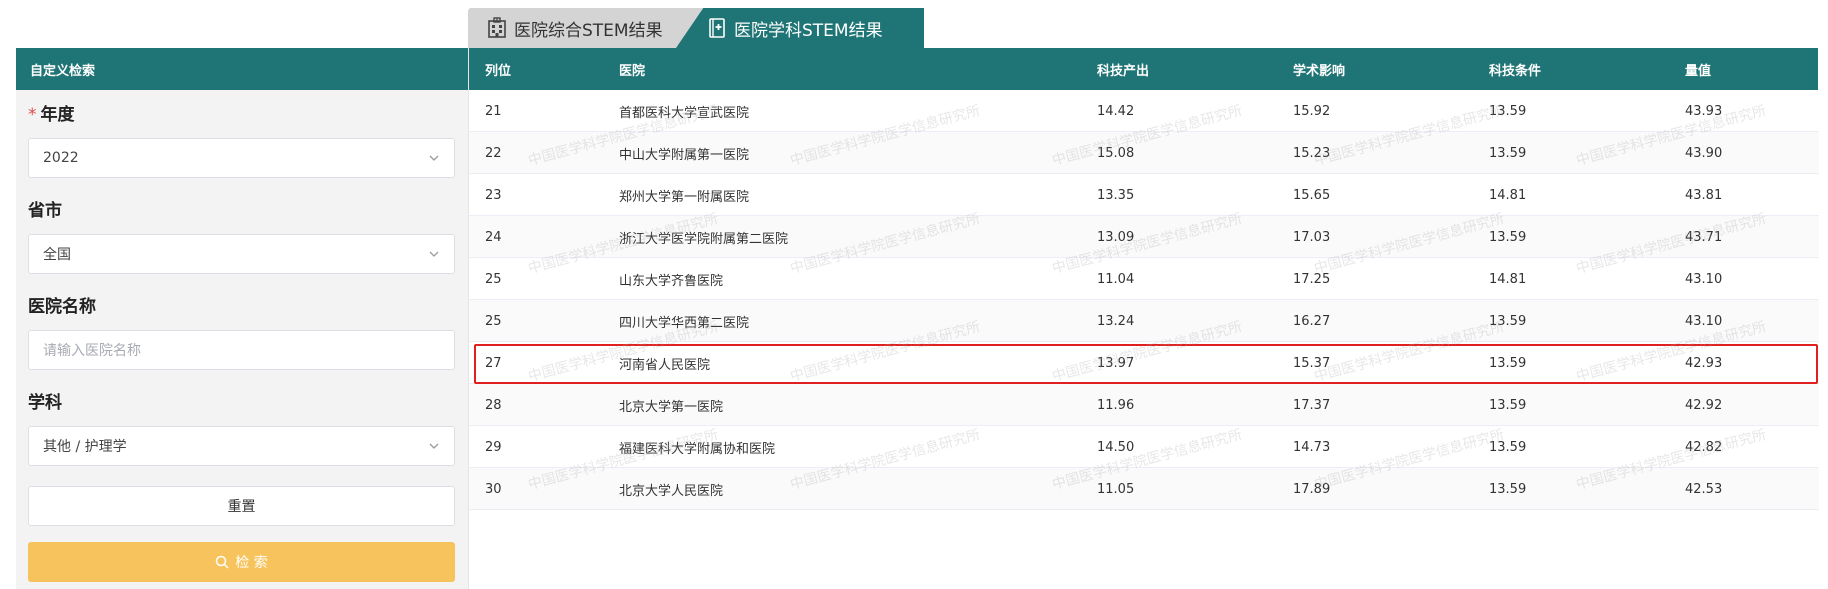 Image resolution: width=1828 pixels, height=589 pixels. Describe the element at coordinates (1116, 489) in the screenshot. I see `table-cell-output: 11.05` at that location.